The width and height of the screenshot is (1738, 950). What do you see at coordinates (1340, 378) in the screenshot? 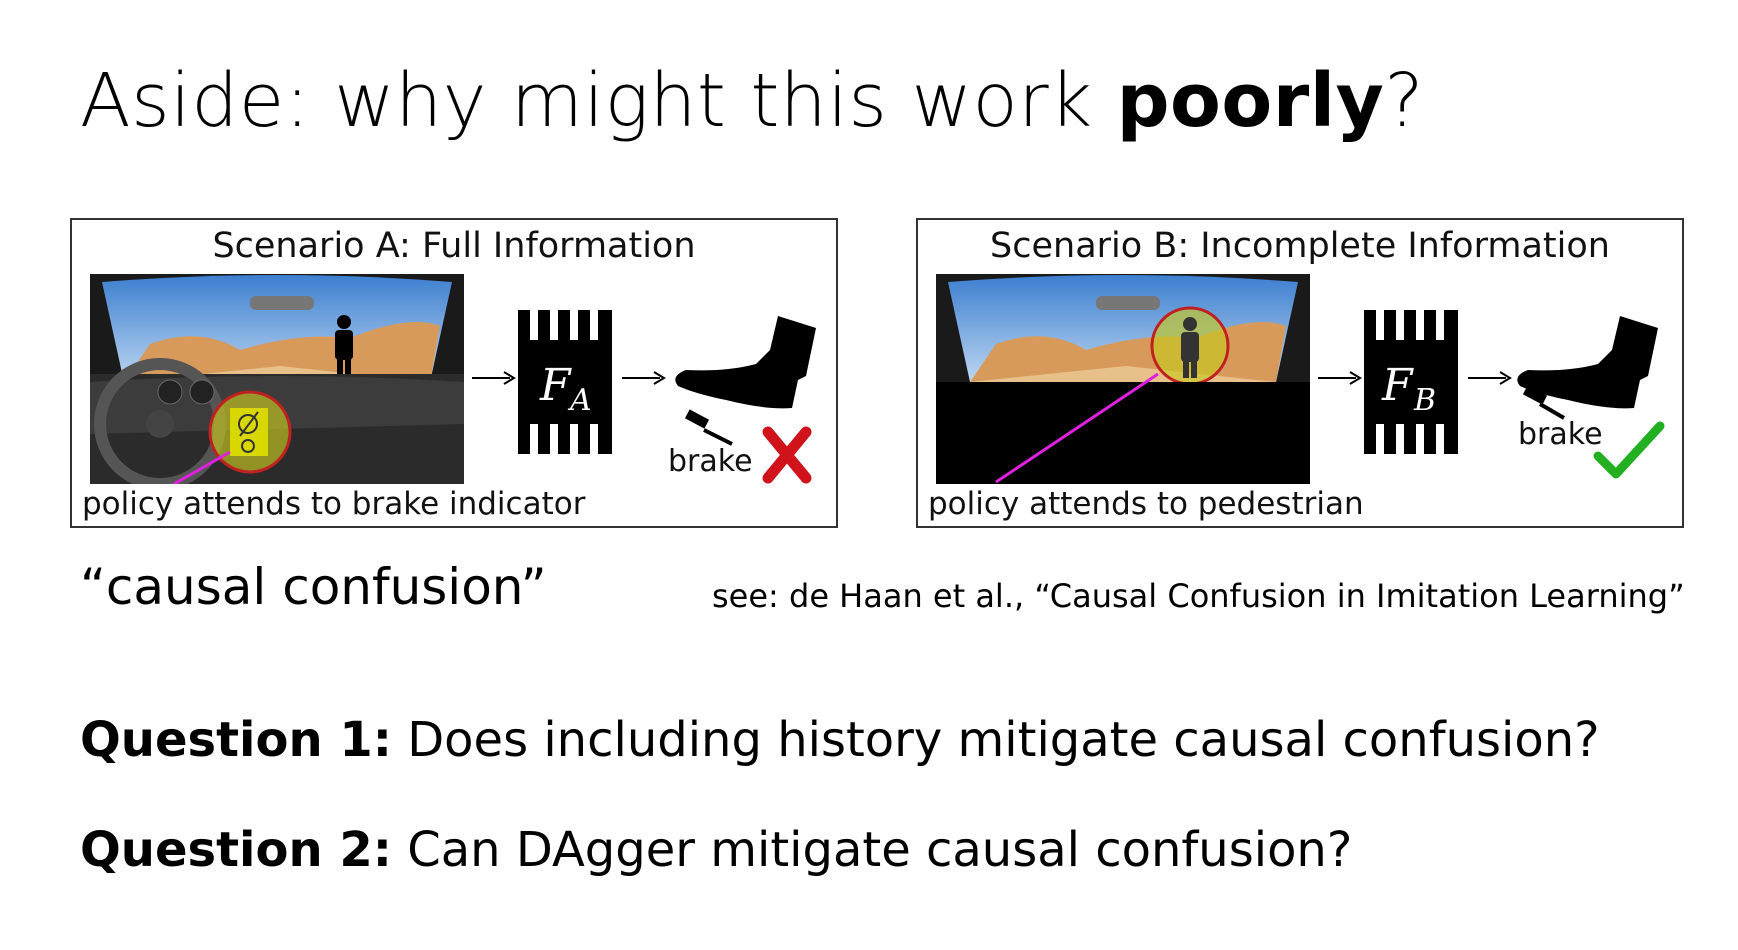
I see `arrow-to-function-b` at bounding box center [1340, 378].